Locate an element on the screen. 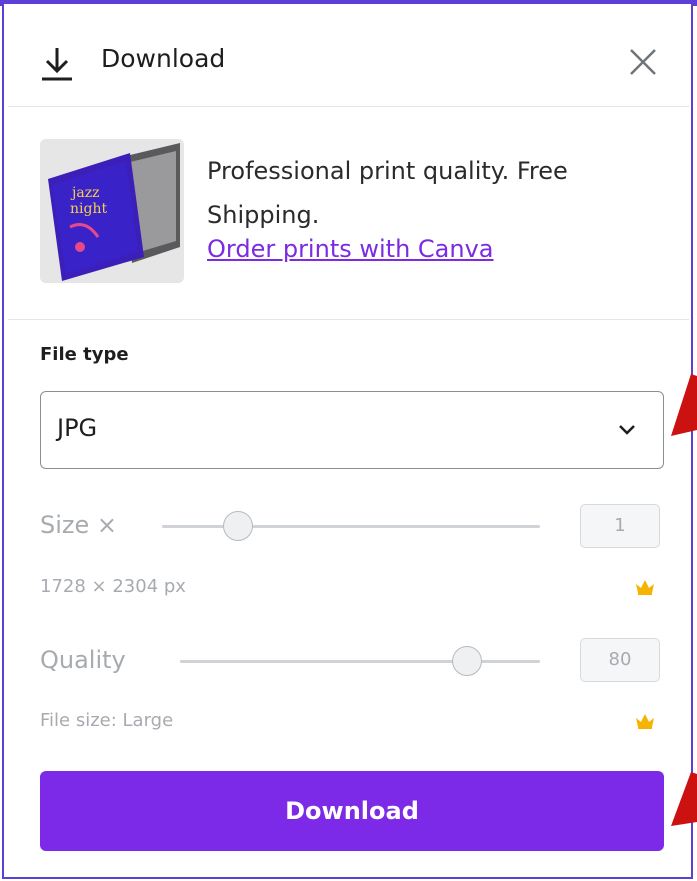  size-slider-handle is located at coordinates (238, 526).